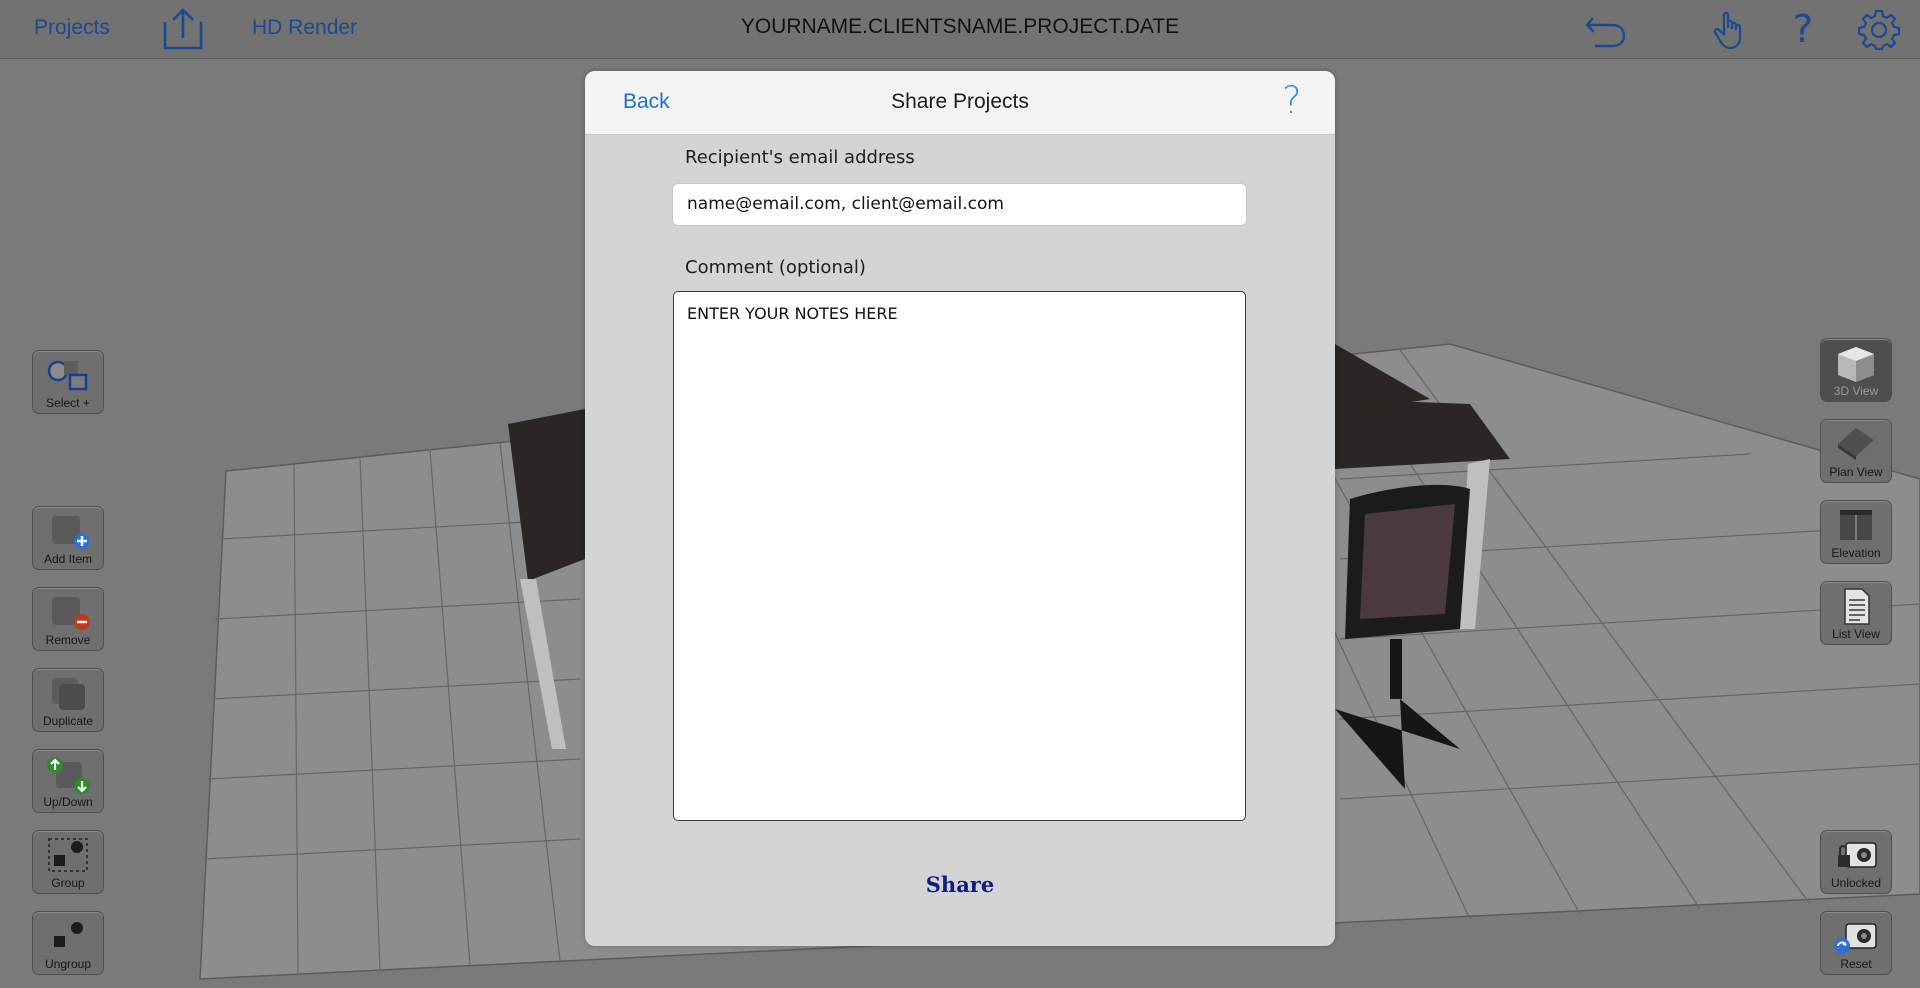  I want to click on duplicate-label: Duplicate, so click(68, 721).